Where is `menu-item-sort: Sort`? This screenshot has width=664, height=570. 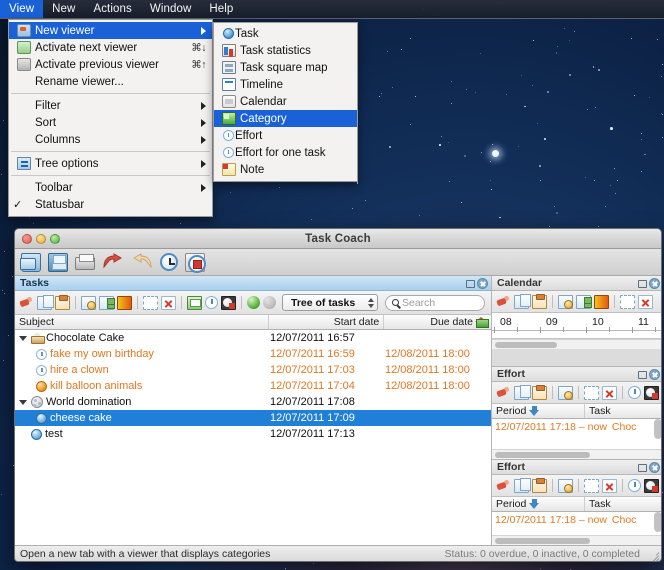
menu-item-sort: Sort is located at coordinates (110, 122).